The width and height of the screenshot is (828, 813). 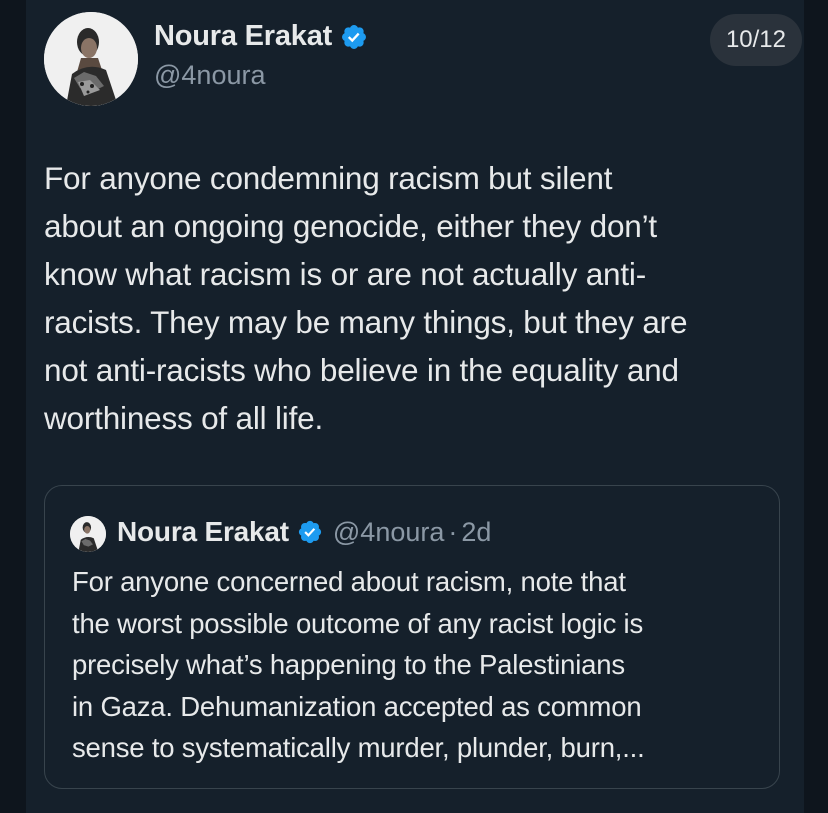 What do you see at coordinates (184, 418) in the screenshot?
I see `tweet-text-line: worthiness of all life.` at bounding box center [184, 418].